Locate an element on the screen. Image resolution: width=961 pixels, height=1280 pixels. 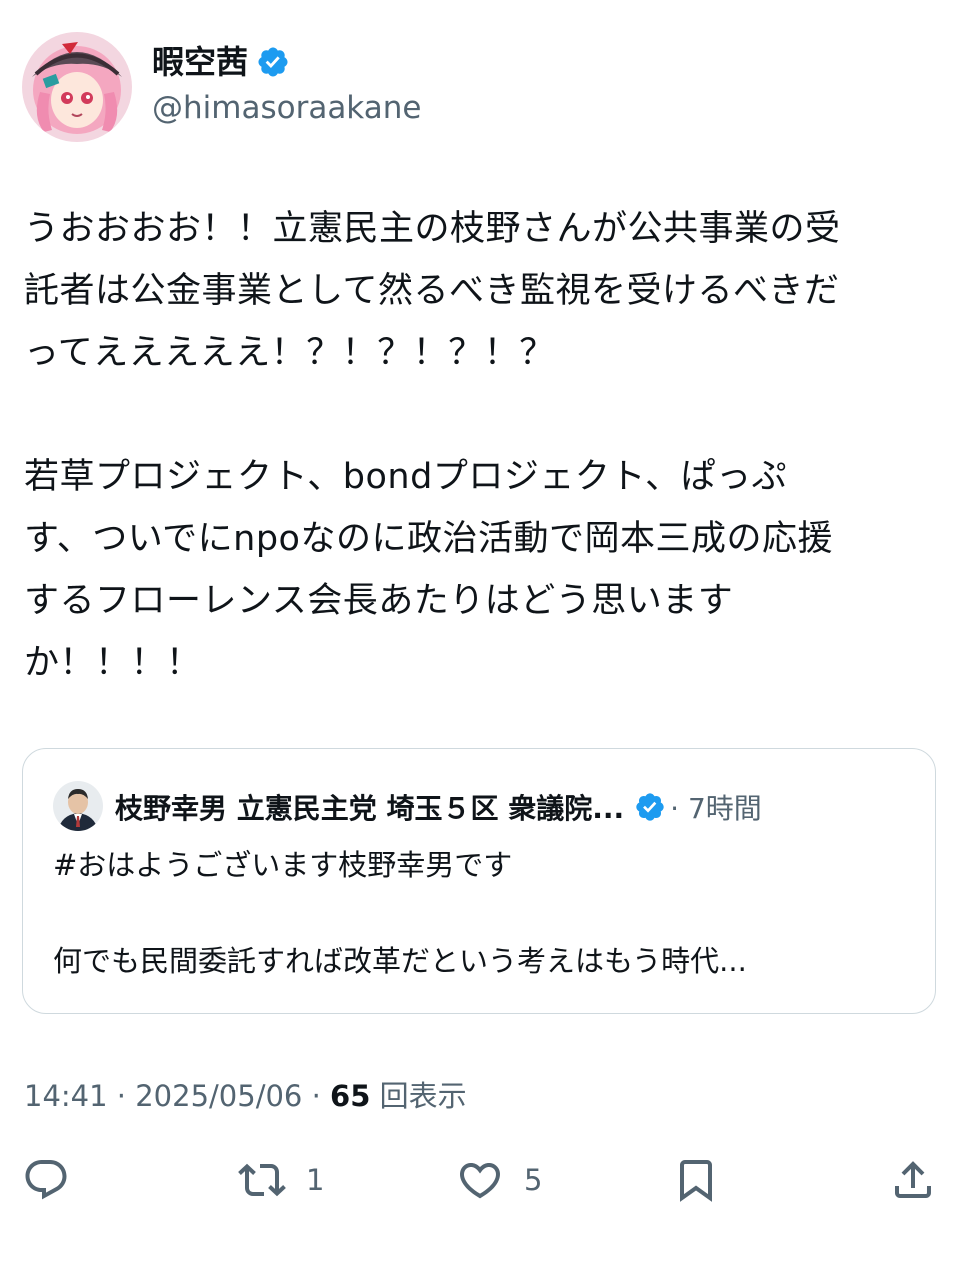
tweet-line: か！！！！ is located at coordinates (113, 663).